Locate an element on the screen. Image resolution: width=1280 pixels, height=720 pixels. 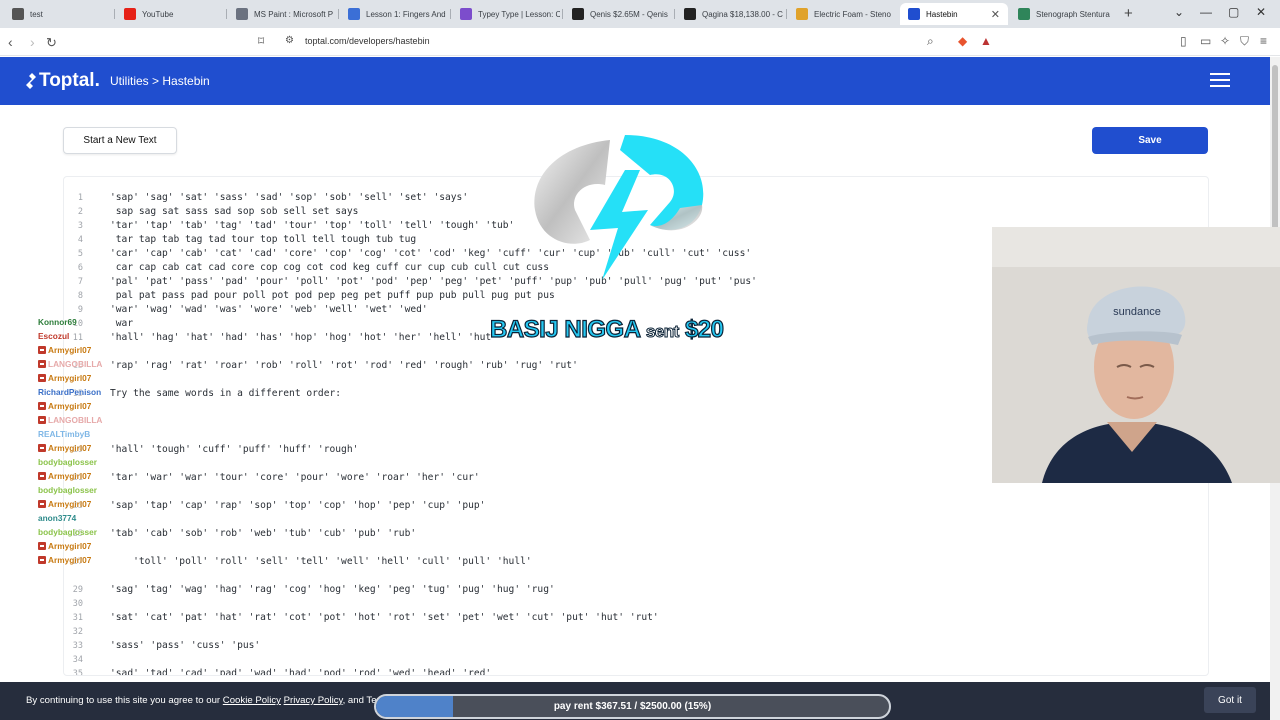
browser-tab: Qenis $2.65M - Qenis is located at coordinates (618, 14).